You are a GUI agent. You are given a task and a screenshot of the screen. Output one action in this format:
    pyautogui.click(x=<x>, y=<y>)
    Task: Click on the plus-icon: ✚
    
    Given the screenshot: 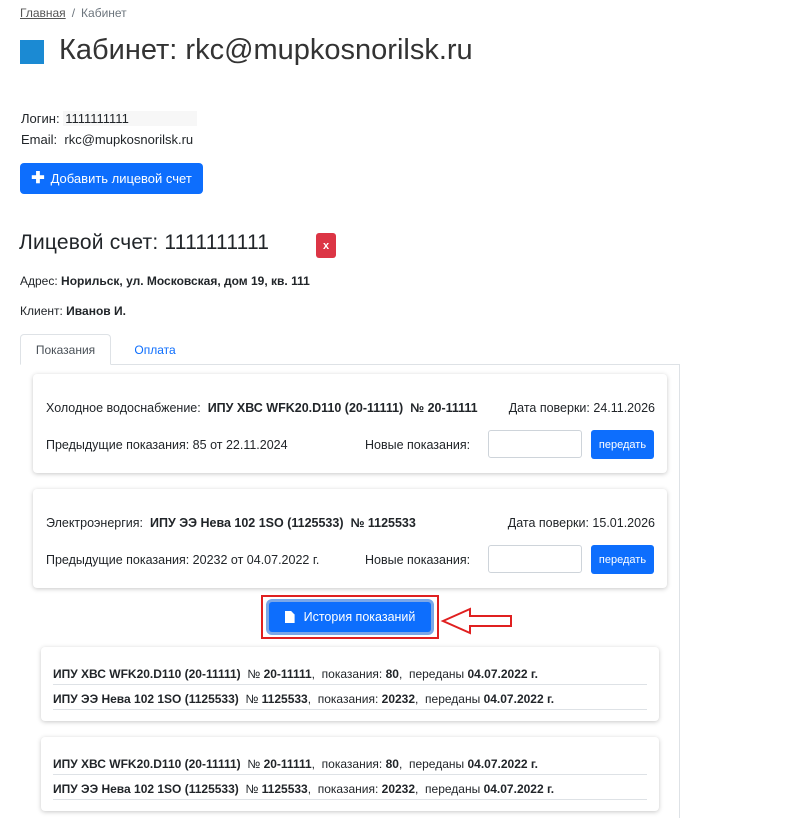 What is the action you would take?
    pyautogui.click(x=38, y=178)
    